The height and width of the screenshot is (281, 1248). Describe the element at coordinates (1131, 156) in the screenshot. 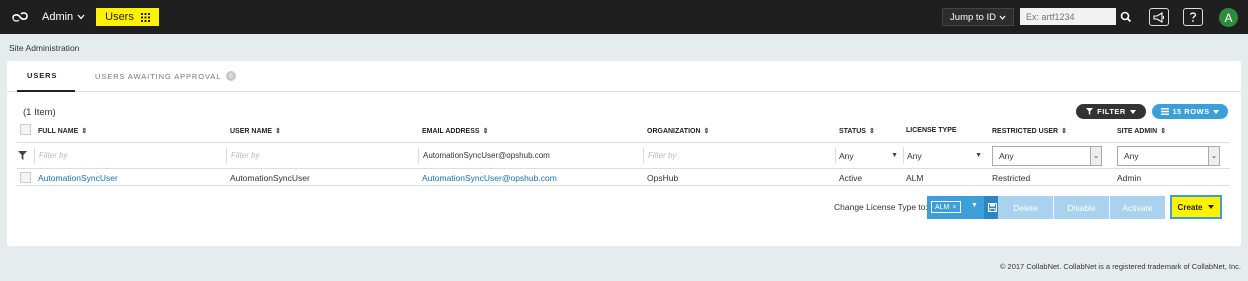

I see `site-admin-filter-value: Any` at that location.